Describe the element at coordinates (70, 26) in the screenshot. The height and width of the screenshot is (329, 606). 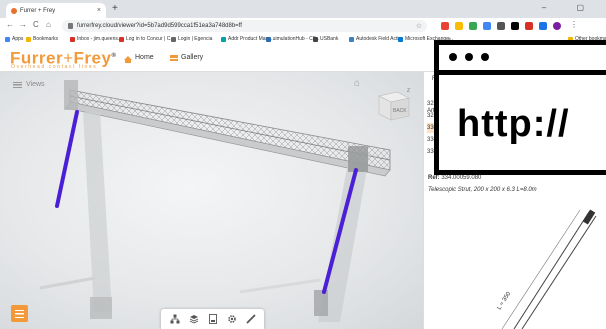
I see `lock-icon` at that location.